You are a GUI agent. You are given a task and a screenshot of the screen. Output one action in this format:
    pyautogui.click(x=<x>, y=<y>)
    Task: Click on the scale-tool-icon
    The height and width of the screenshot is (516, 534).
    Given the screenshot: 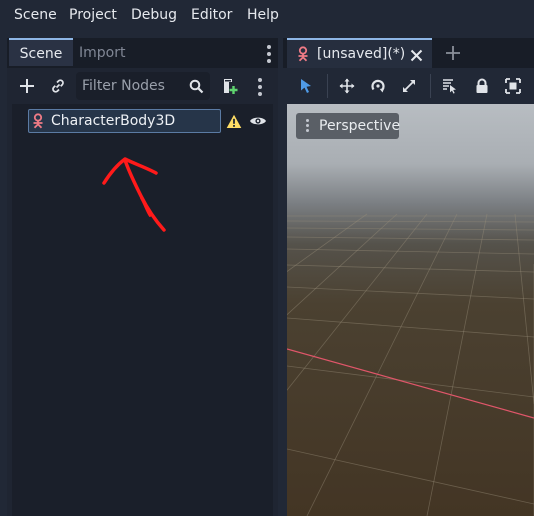 What is the action you would take?
    pyautogui.click(x=409, y=86)
    